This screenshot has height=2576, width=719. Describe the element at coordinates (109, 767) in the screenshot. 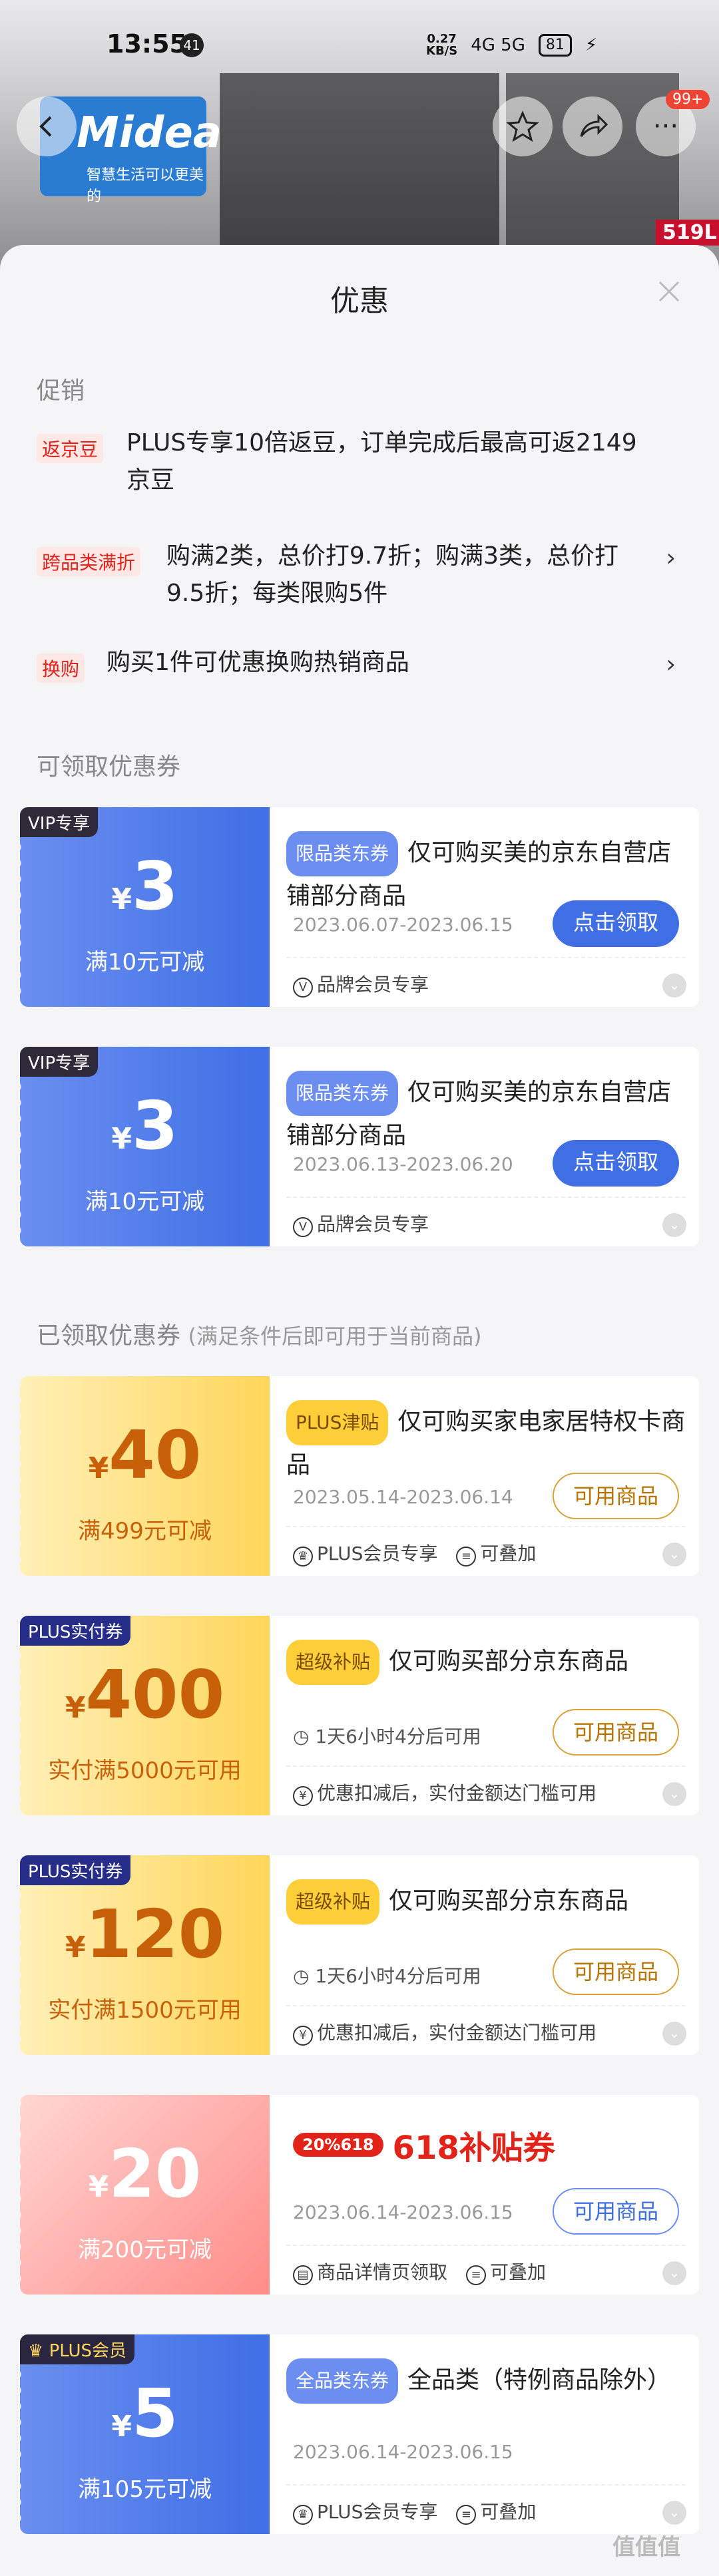

I see `claimable-section-label: 可领取优惠券` at that location.